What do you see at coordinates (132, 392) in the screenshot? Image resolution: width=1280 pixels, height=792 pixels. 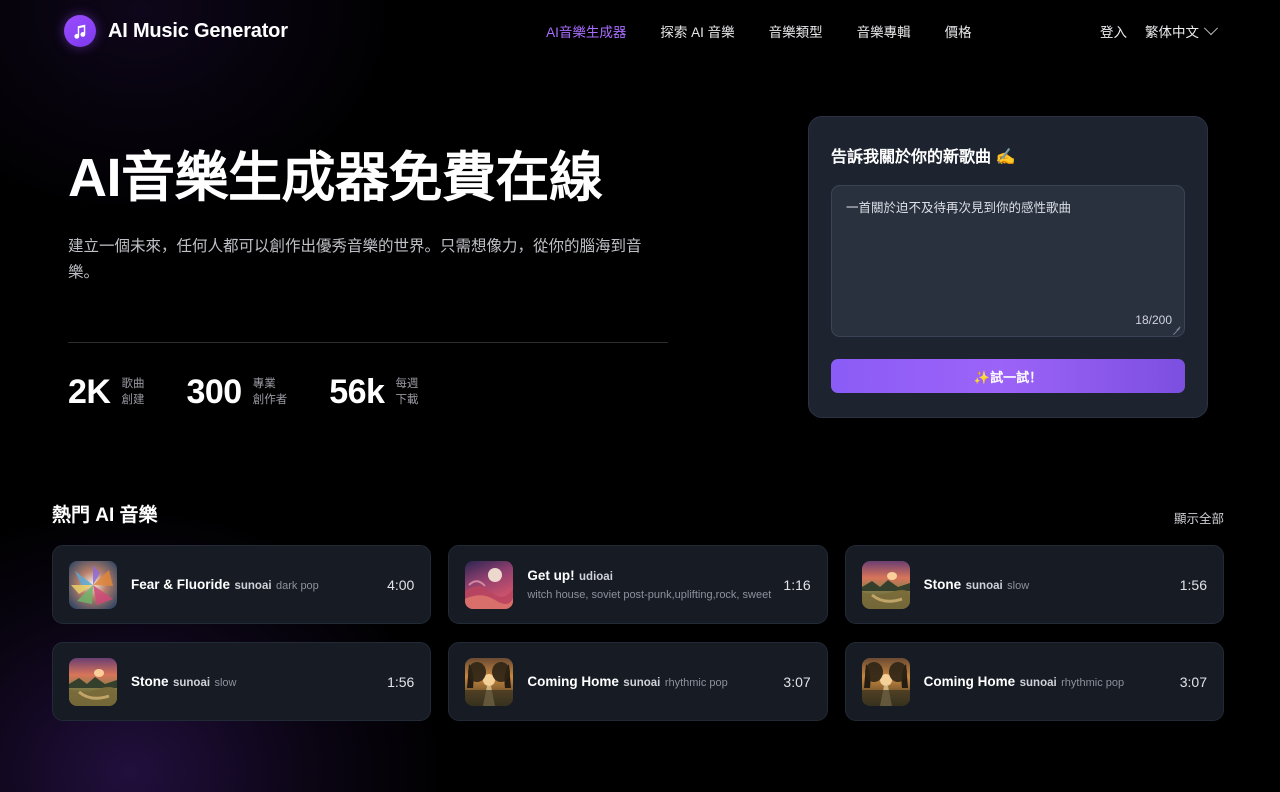 I see `stat-label: 歌曲 創建` at bounding box center [132, 392].